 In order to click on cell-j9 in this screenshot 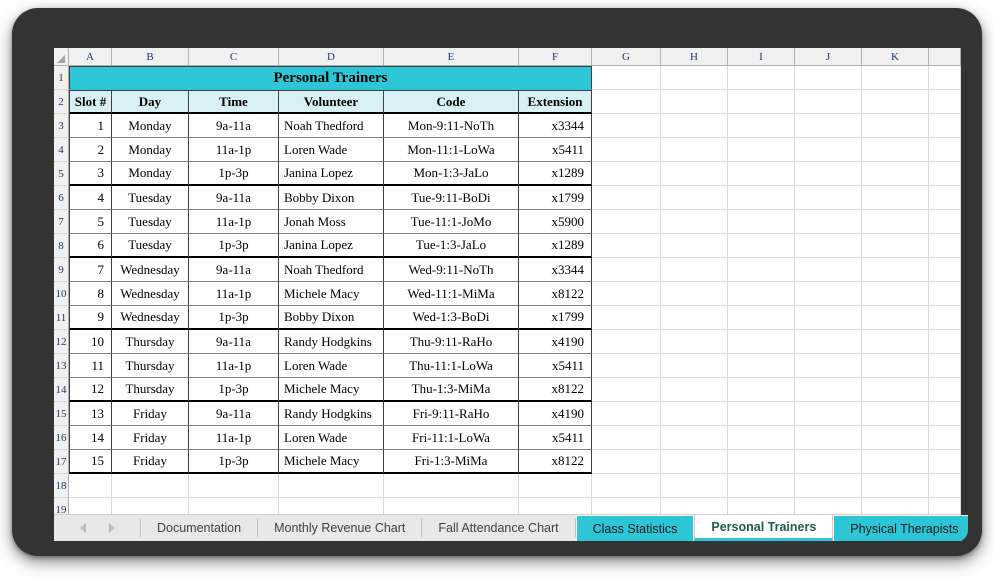, I will do `click(828, 270)`.